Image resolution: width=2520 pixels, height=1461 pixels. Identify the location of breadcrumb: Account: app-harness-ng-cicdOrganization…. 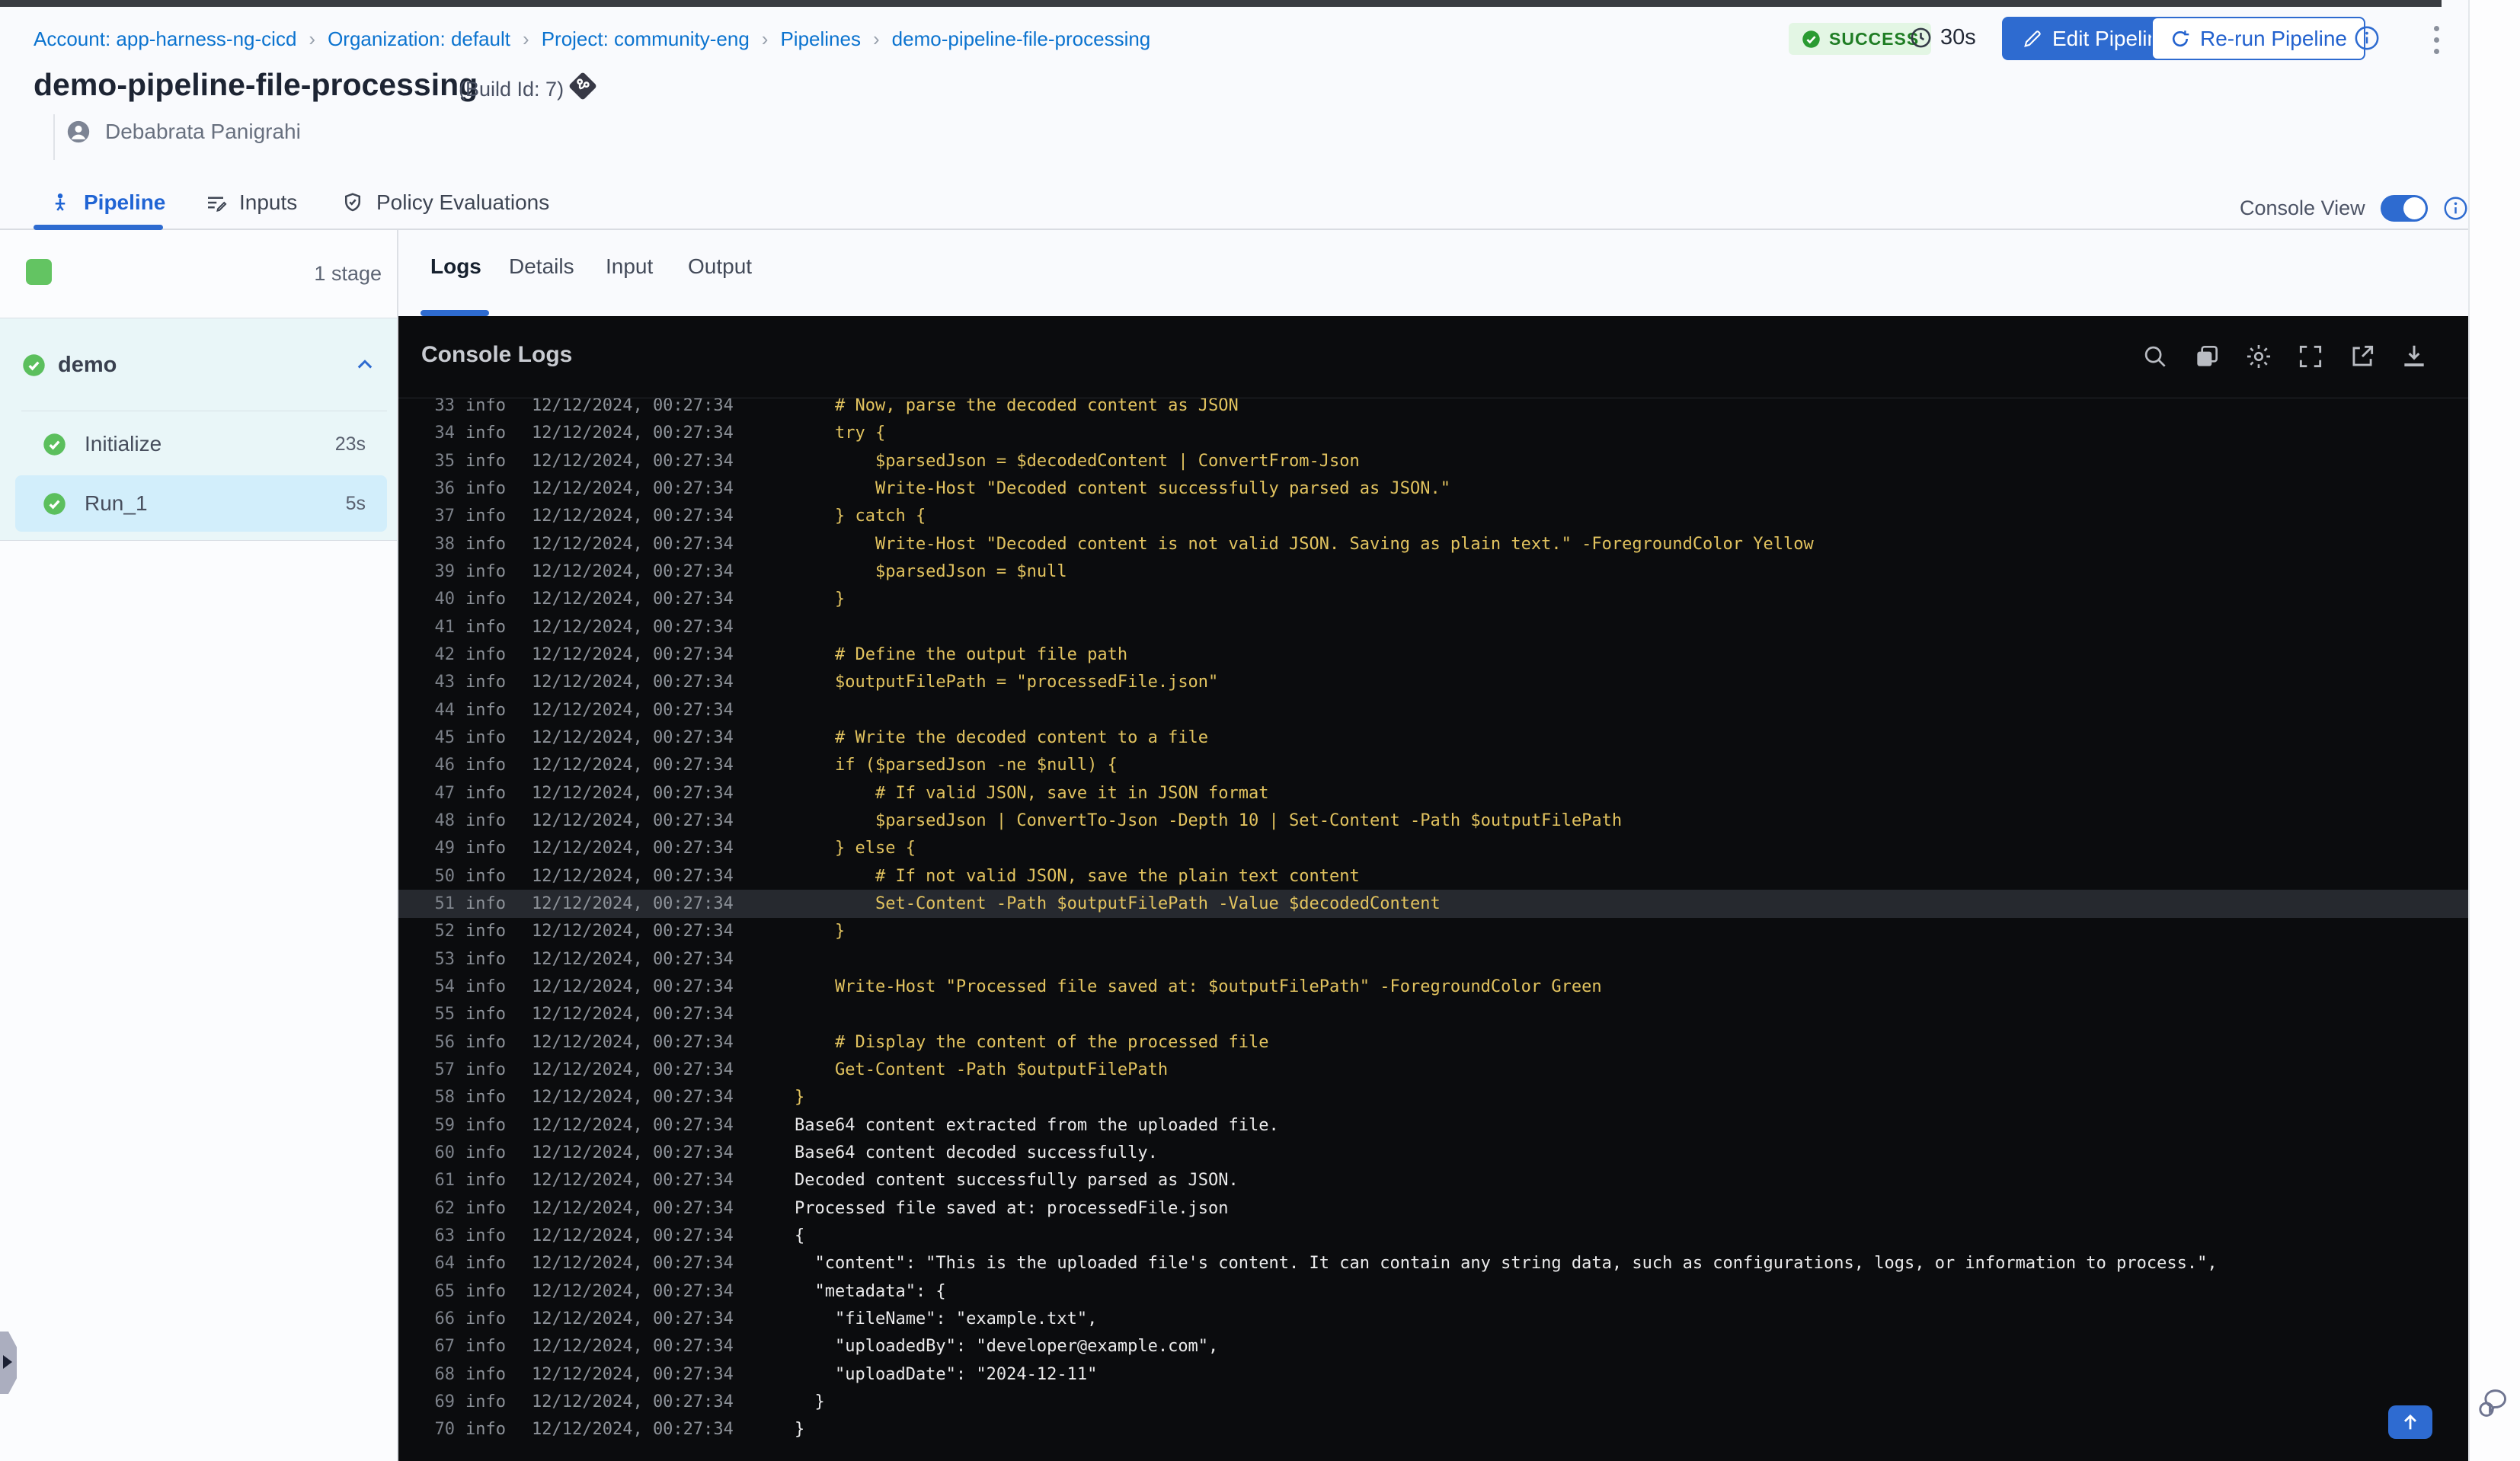
(592, 39).